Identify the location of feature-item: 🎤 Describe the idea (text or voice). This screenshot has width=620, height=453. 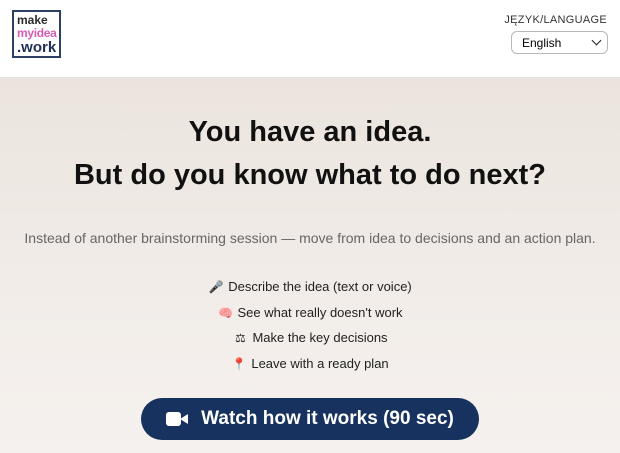
(310, 291).